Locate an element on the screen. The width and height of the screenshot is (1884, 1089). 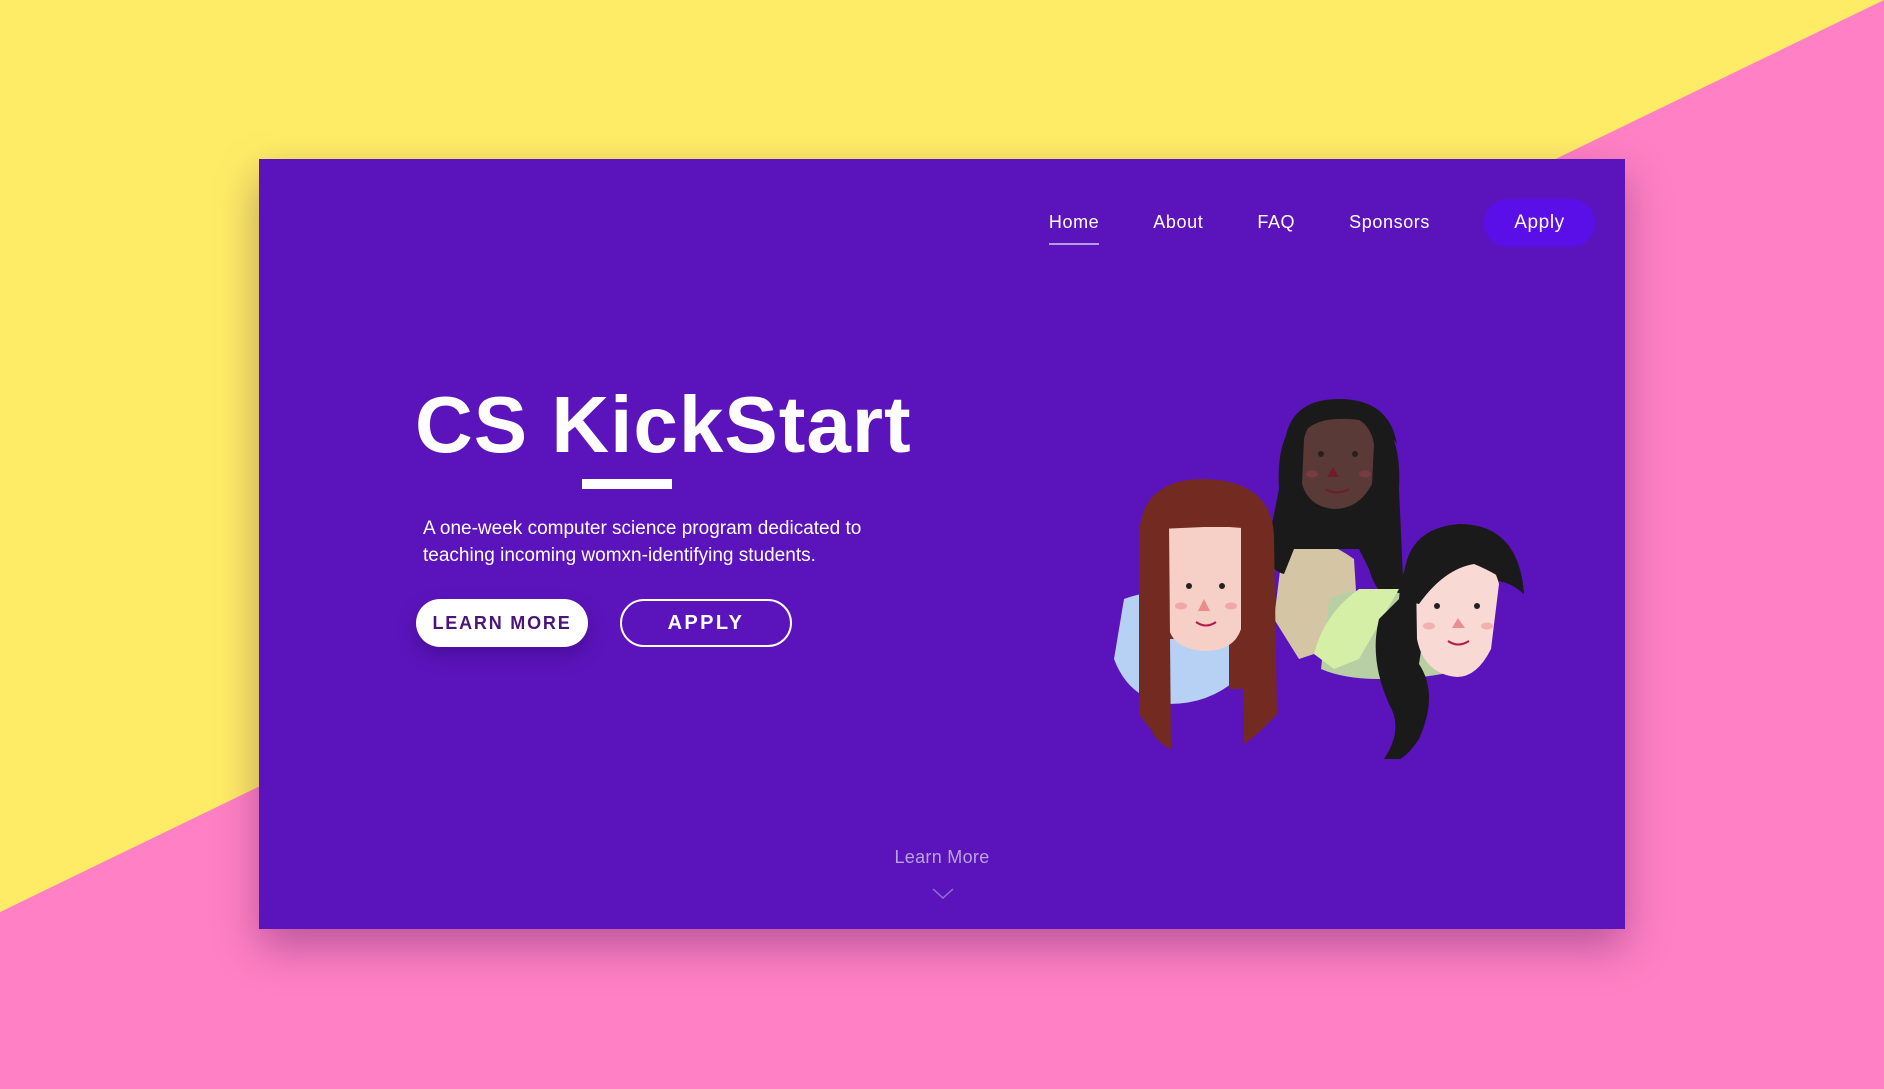
nav-link-about: About is located at coordinates (1178, 223).